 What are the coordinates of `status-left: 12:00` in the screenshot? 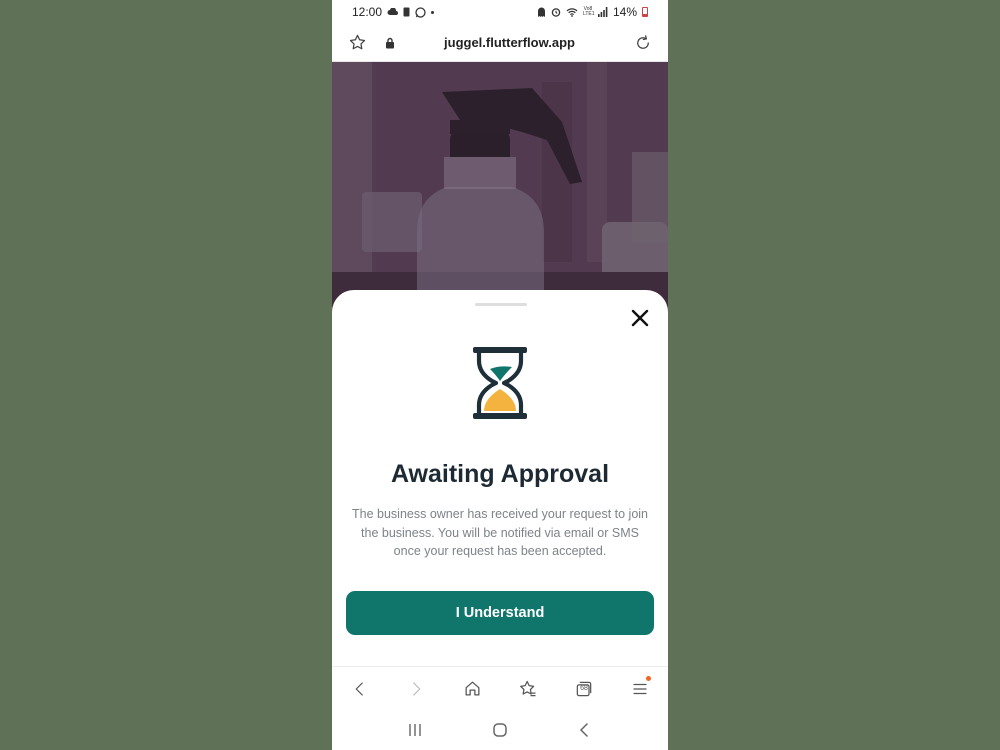 It's located at (393, 12).